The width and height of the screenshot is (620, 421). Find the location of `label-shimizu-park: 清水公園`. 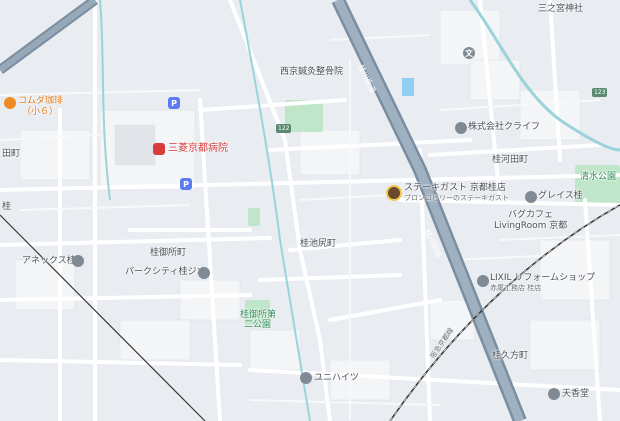

label-shimizu-park: 清水公園 is located at coordinates (598, 177).